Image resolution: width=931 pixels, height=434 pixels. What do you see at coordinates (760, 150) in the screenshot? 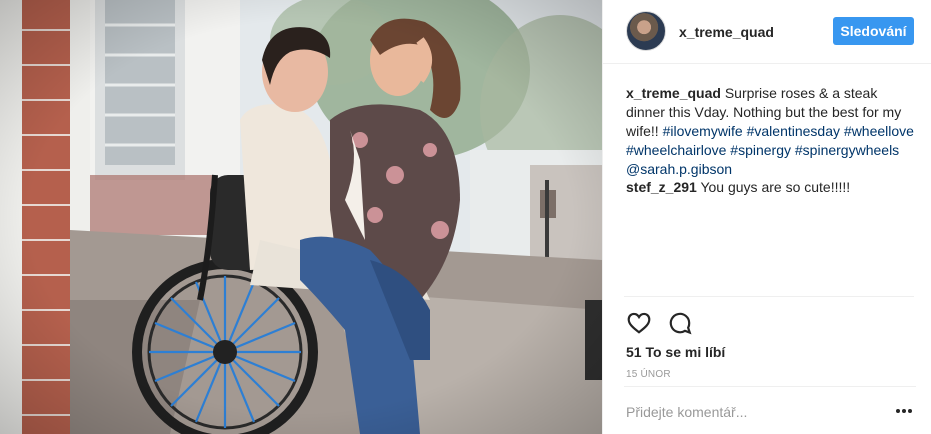
I see `hashtag-link: #spinergy` at bounding box center [760, 150].